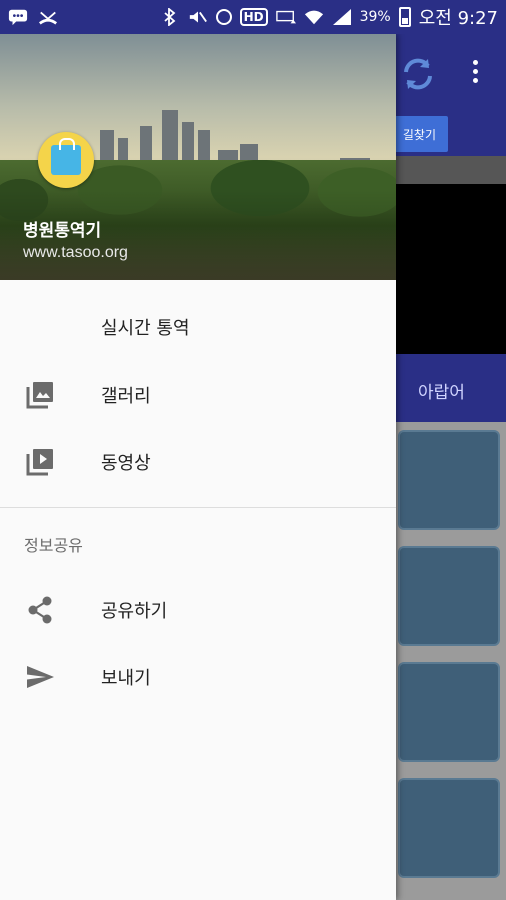 The height and width of the screenshot is (900, 506). Describe the element at coordinates (198, 507) in the screenshot. I see `drawer-divider` at that location.